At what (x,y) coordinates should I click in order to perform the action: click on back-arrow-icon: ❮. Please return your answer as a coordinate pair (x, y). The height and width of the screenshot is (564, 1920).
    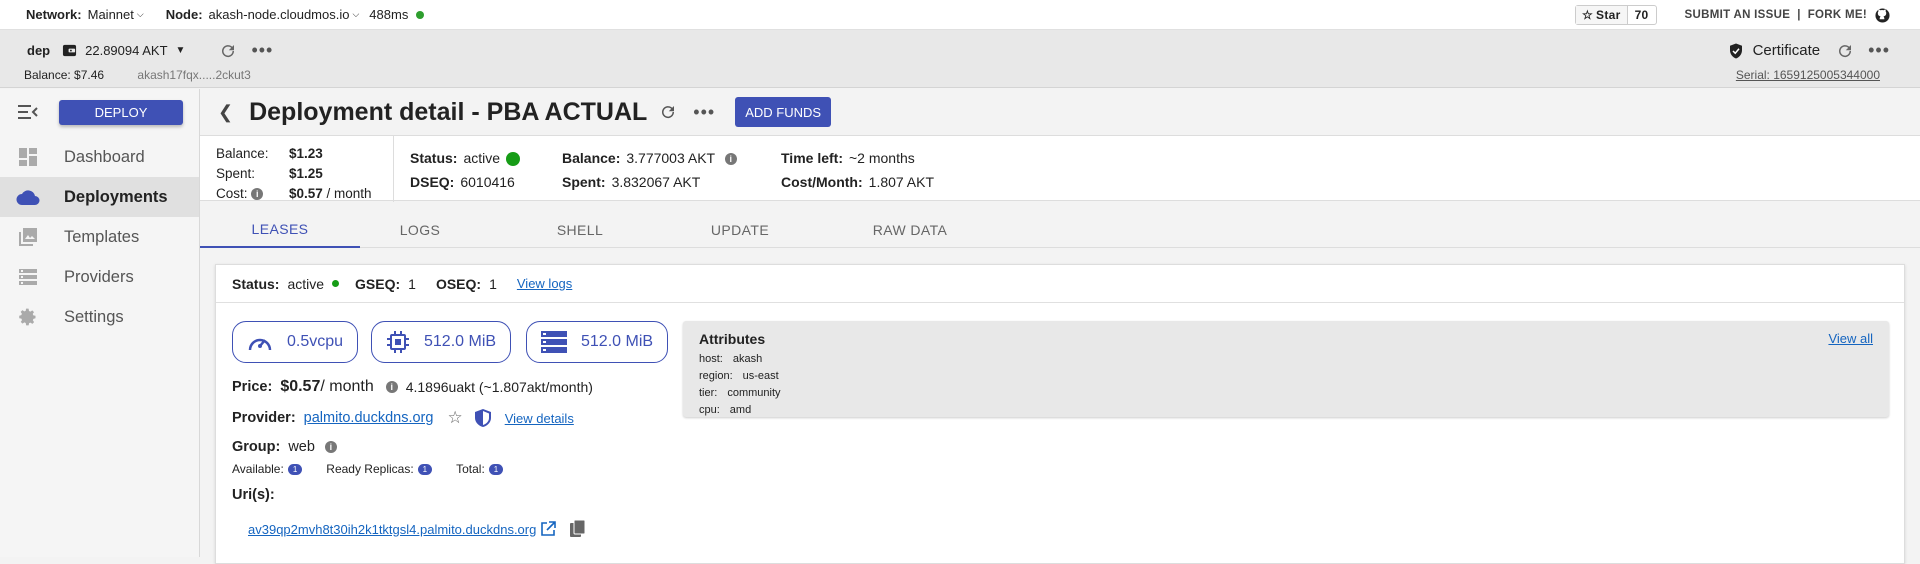
    Looking at the image, I should click on (225, 112).